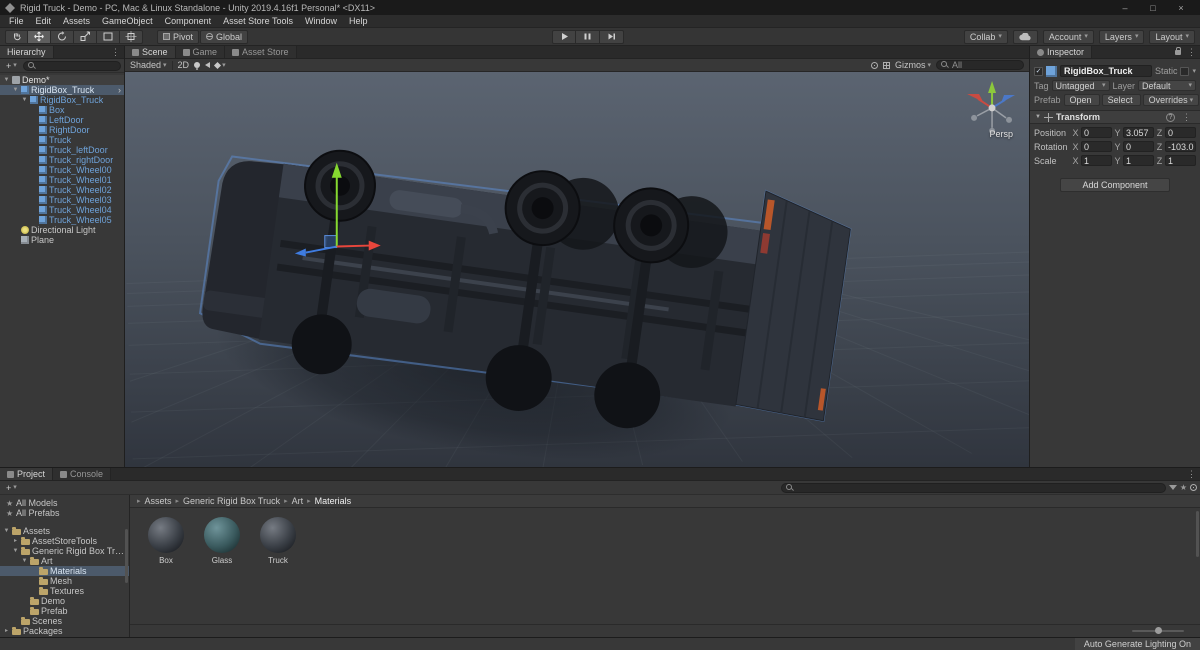  I want to click on create-object-button: + ▾, so click(11, 66).